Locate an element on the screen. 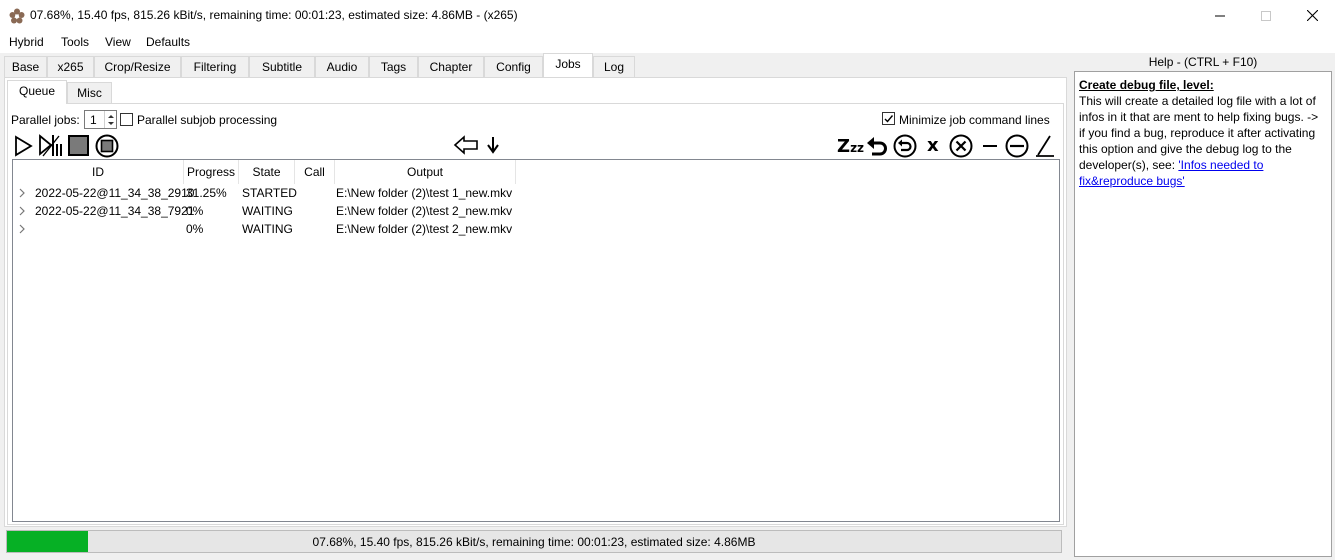 The height and width of the screenshot is (560, 1335). tab-audio: Audio is located at coordinates (342, 66).